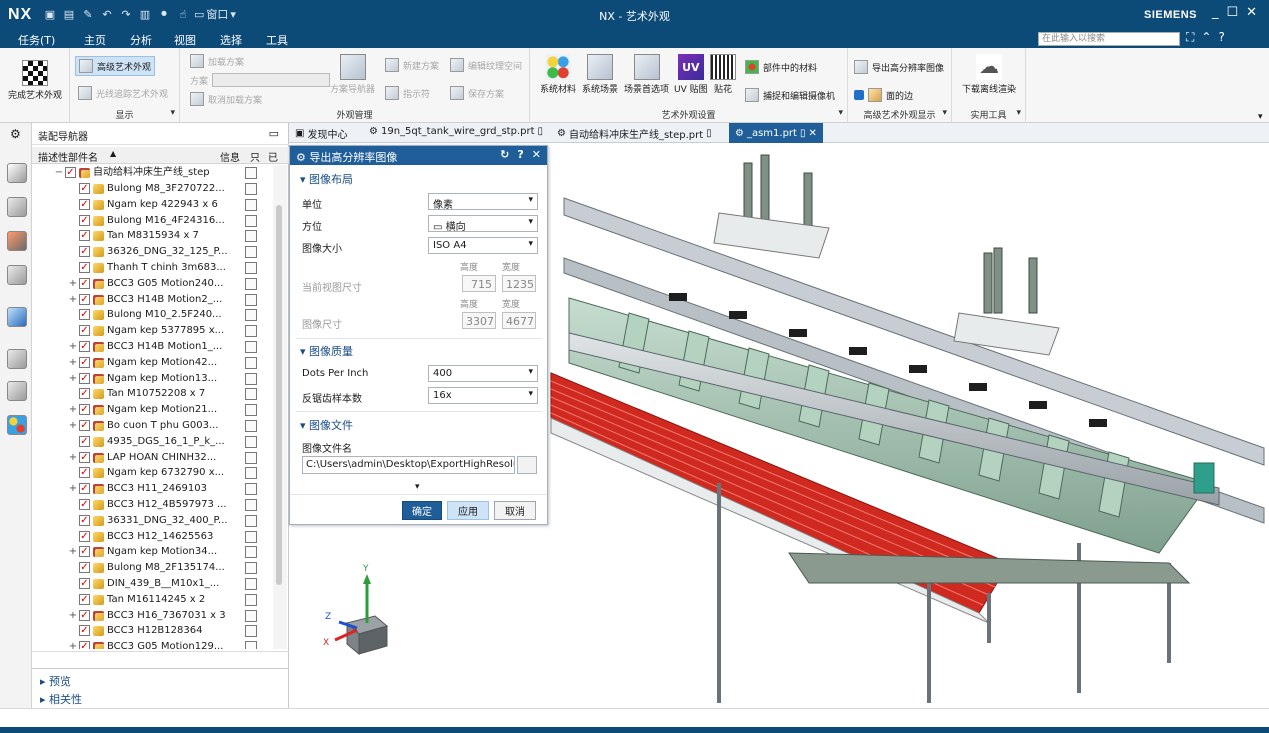 This screenshot has width=1269, height=733. Describe the element at coordinates (68, 156) in the screenshot. I see `column-name: 描述性部件名` at that location.